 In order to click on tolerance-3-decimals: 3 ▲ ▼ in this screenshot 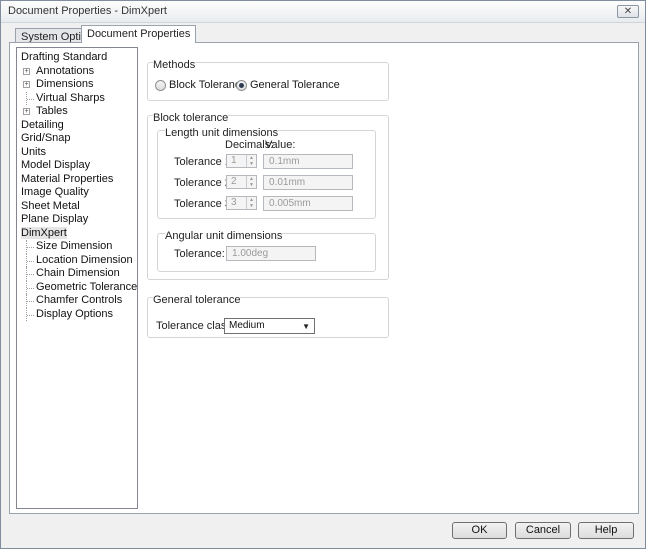, I will do `click(241, 203)`.